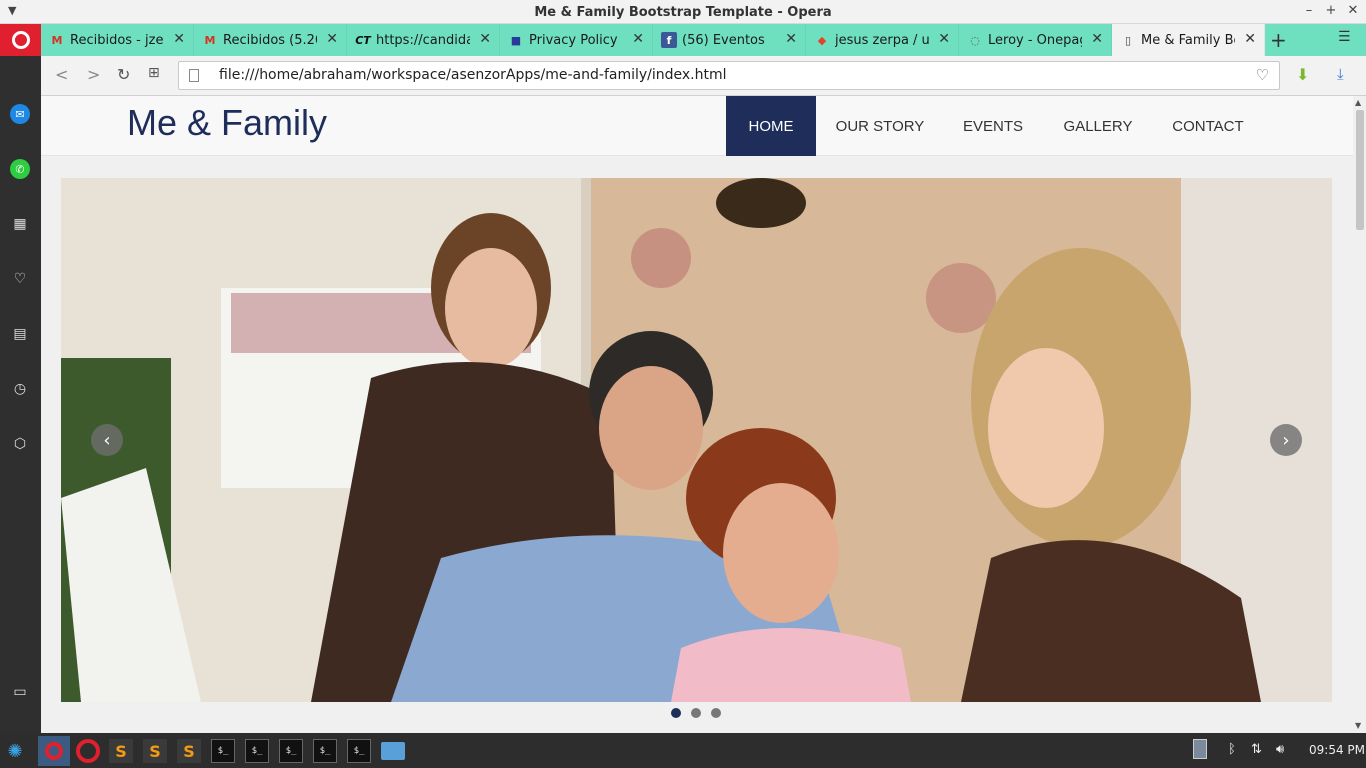 The image size is (1366, 768). What do you see at coordinates (683, 750) in the screenshot?
I see `system-taskbar: ✺ S S S $_ $_ $_ $_ $_ ᛒ ⇅ 🔊︎ 09:54 PM` at bounding box center [683, 750].